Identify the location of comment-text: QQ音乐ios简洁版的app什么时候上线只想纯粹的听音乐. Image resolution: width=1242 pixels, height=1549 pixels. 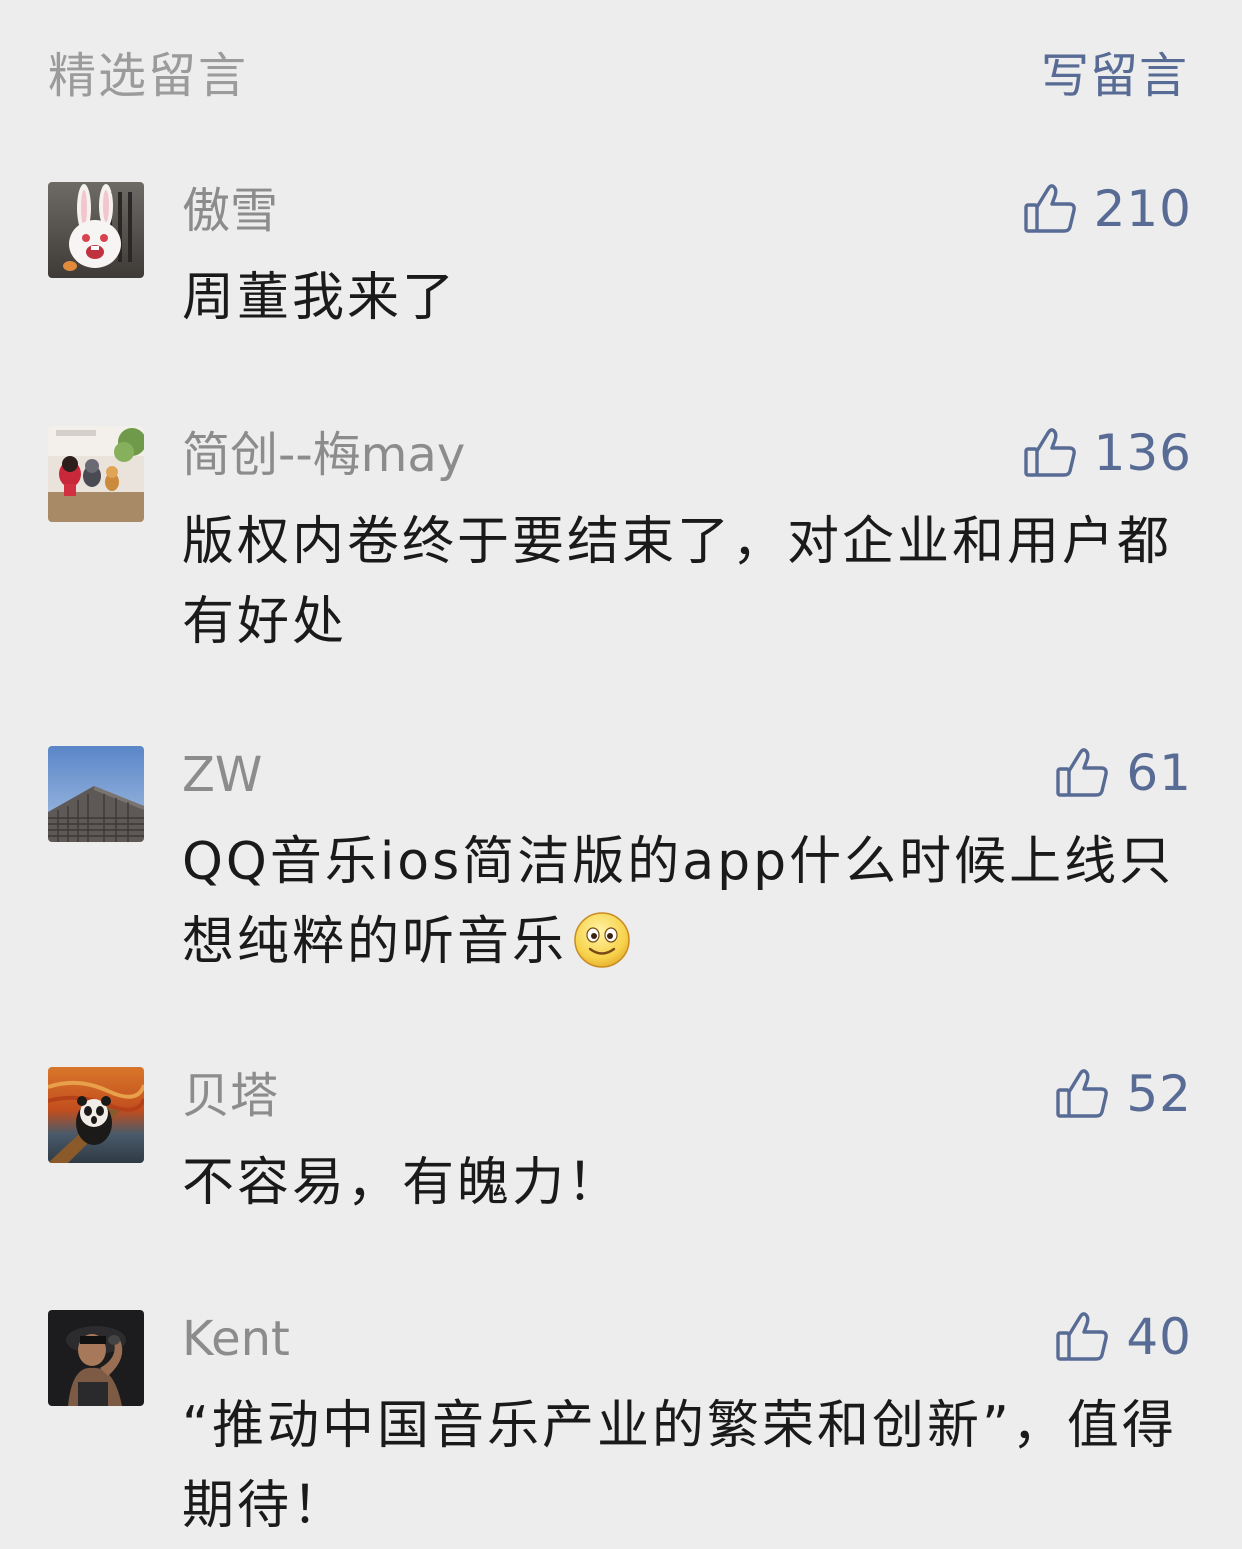
(678, 902).